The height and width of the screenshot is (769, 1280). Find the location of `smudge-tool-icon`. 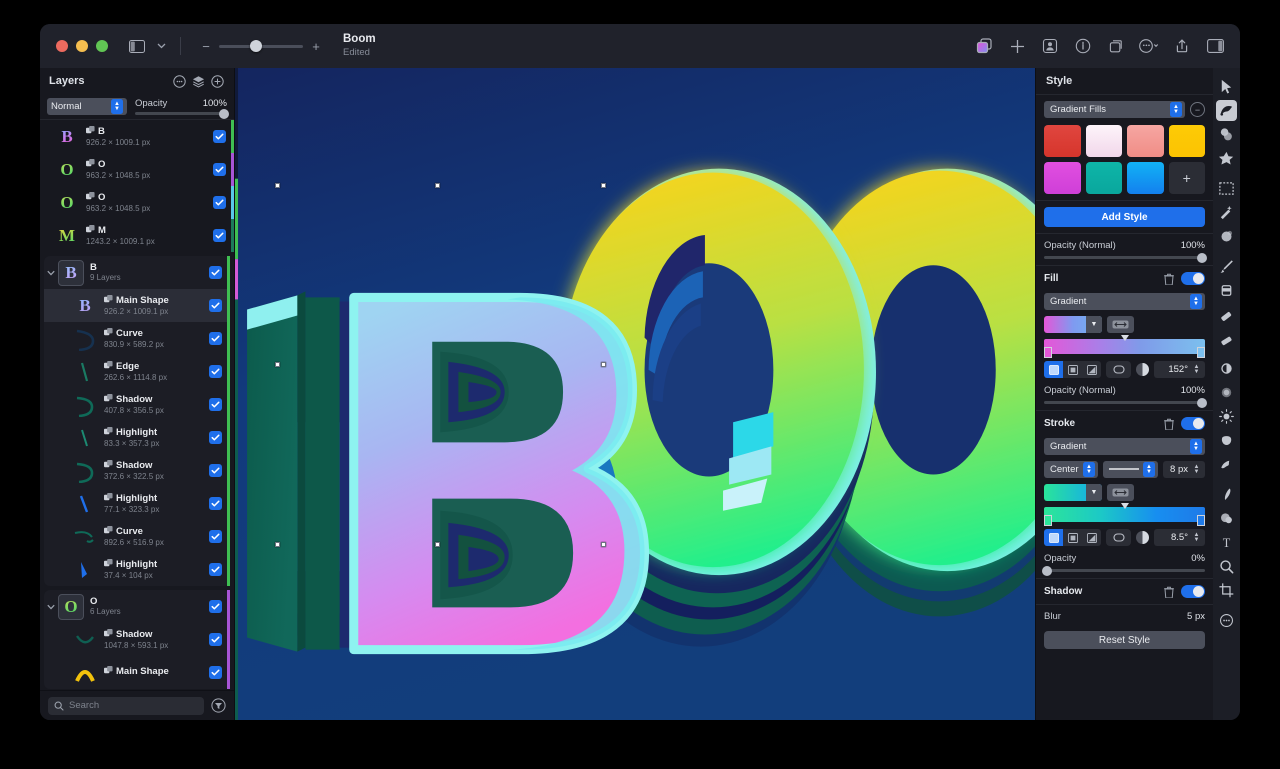

smudge-tool-icon is located at coordinates (1226, 368).